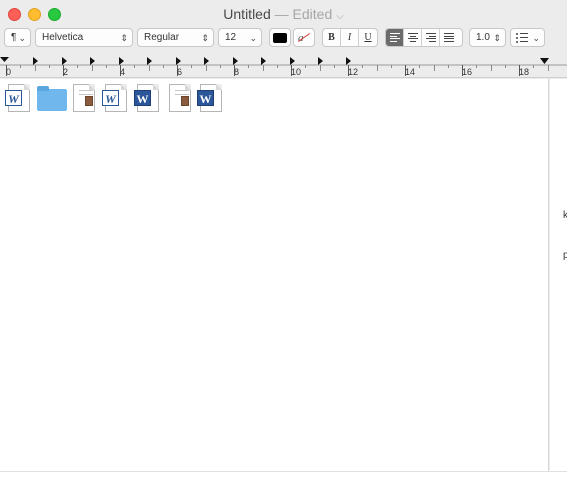 The height and width of the screenshot is (485, 567). I want to click on bottom-edge, so click(283, 478).